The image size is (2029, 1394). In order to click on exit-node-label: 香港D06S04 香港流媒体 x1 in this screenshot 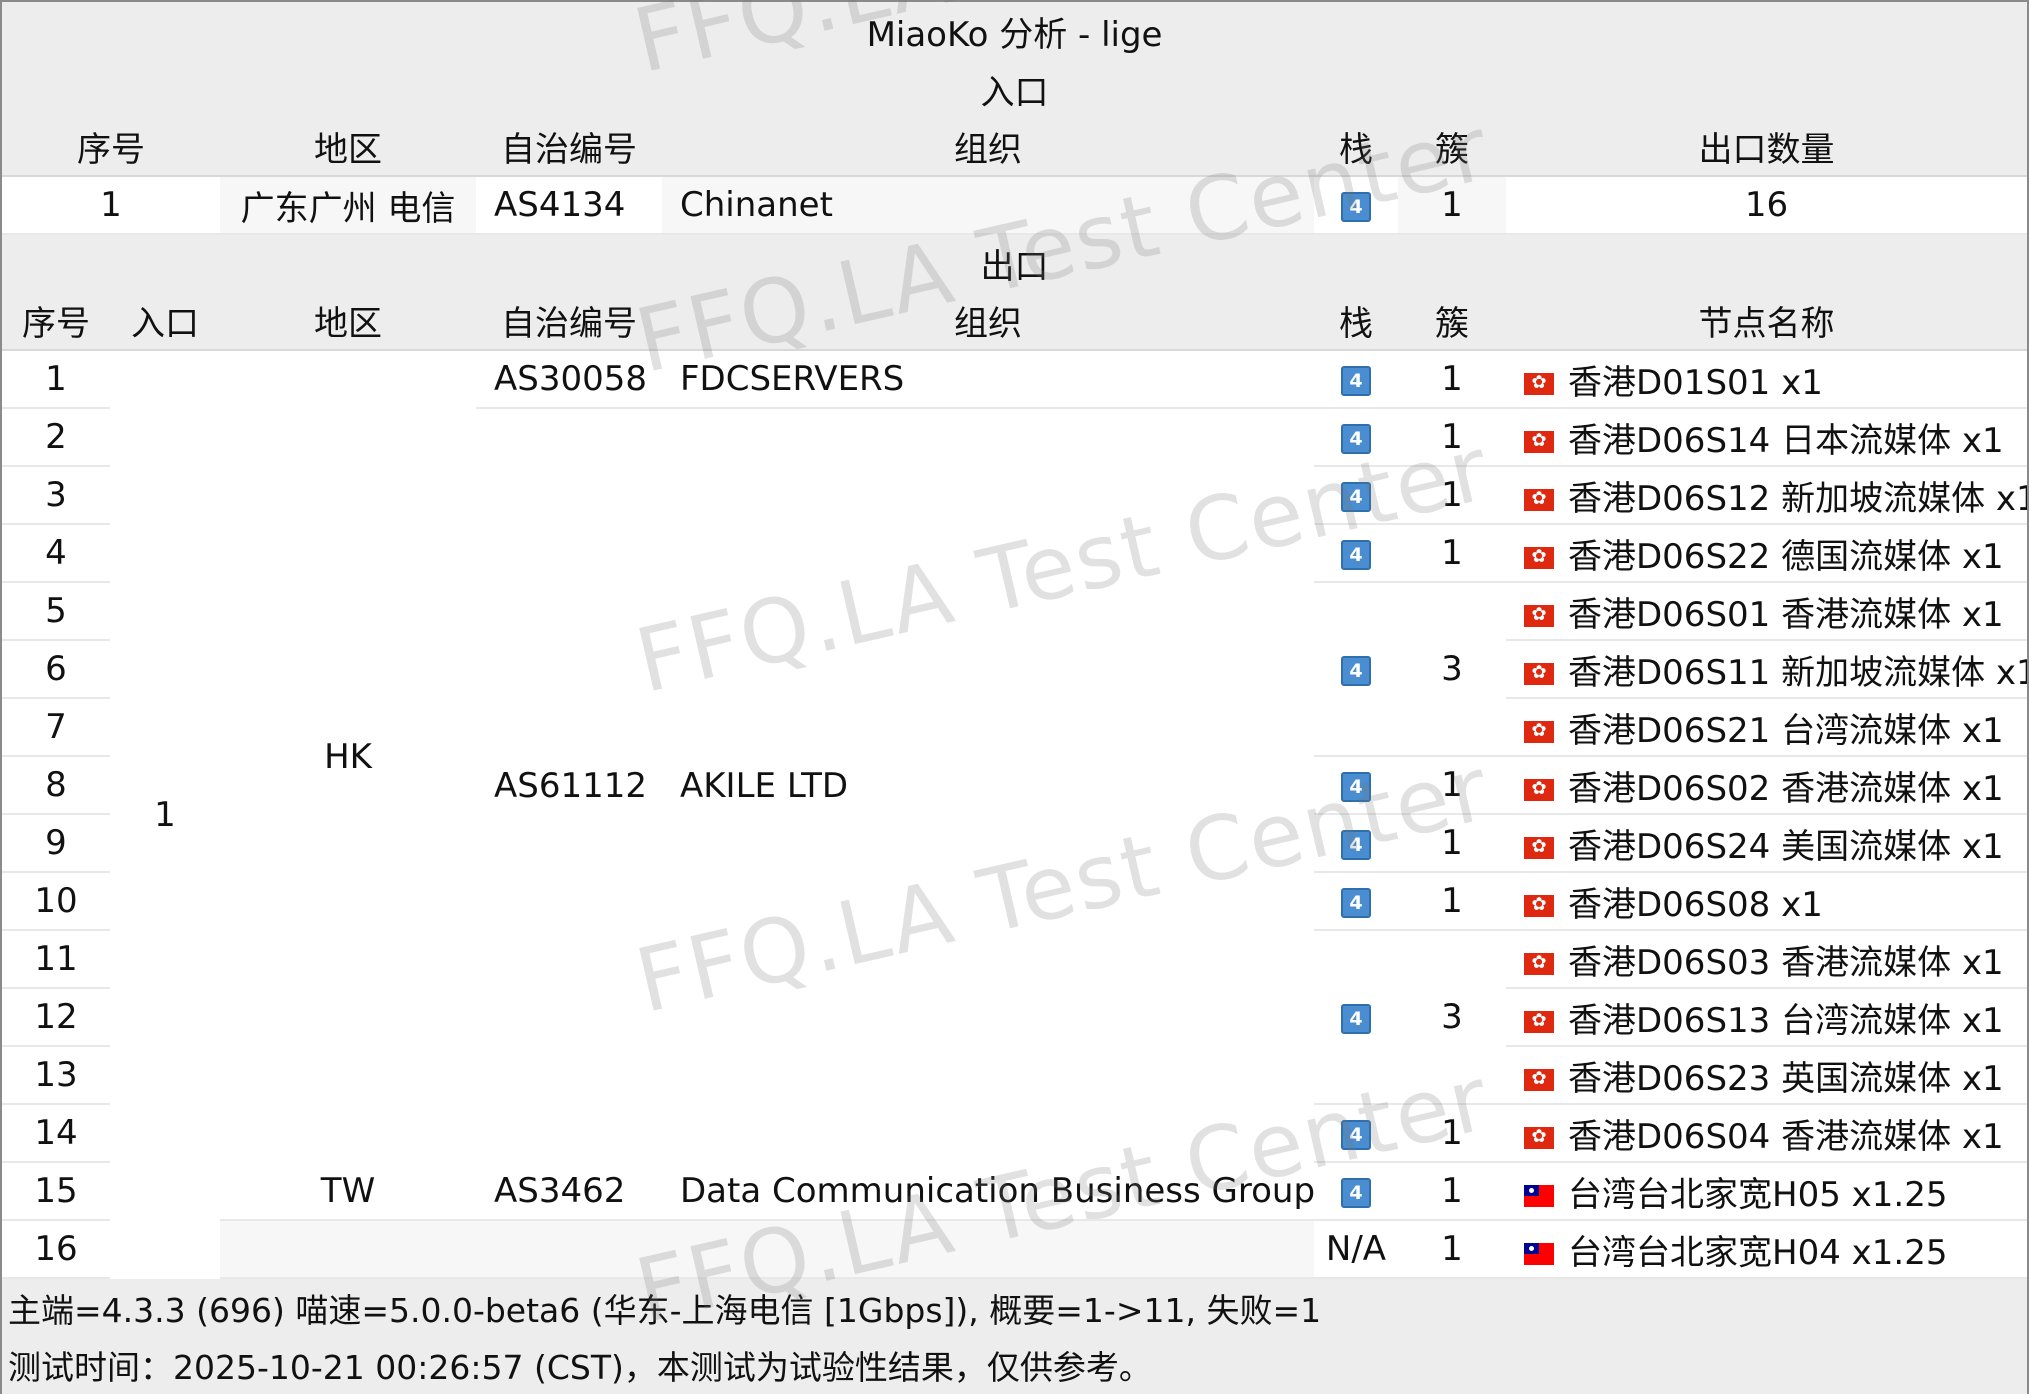, I will do `click(1786, 1136)`.